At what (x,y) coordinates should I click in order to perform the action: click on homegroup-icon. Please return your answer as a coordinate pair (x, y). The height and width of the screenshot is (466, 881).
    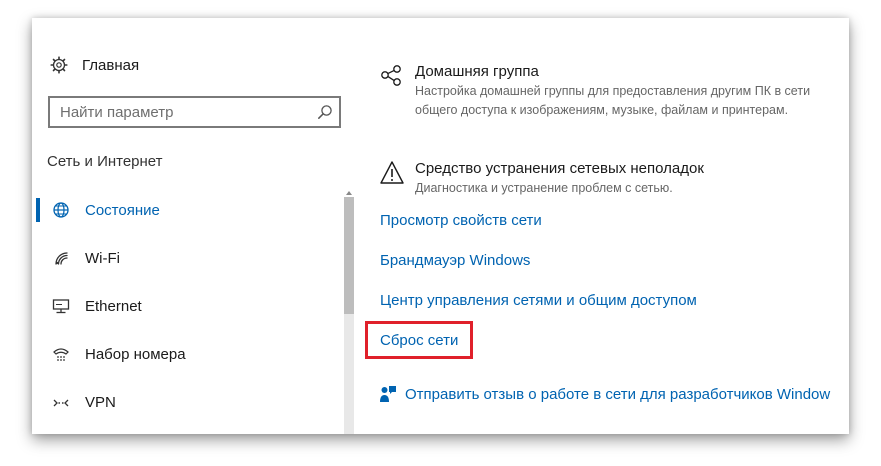
    Looking at the image, I should click on (392, 76).